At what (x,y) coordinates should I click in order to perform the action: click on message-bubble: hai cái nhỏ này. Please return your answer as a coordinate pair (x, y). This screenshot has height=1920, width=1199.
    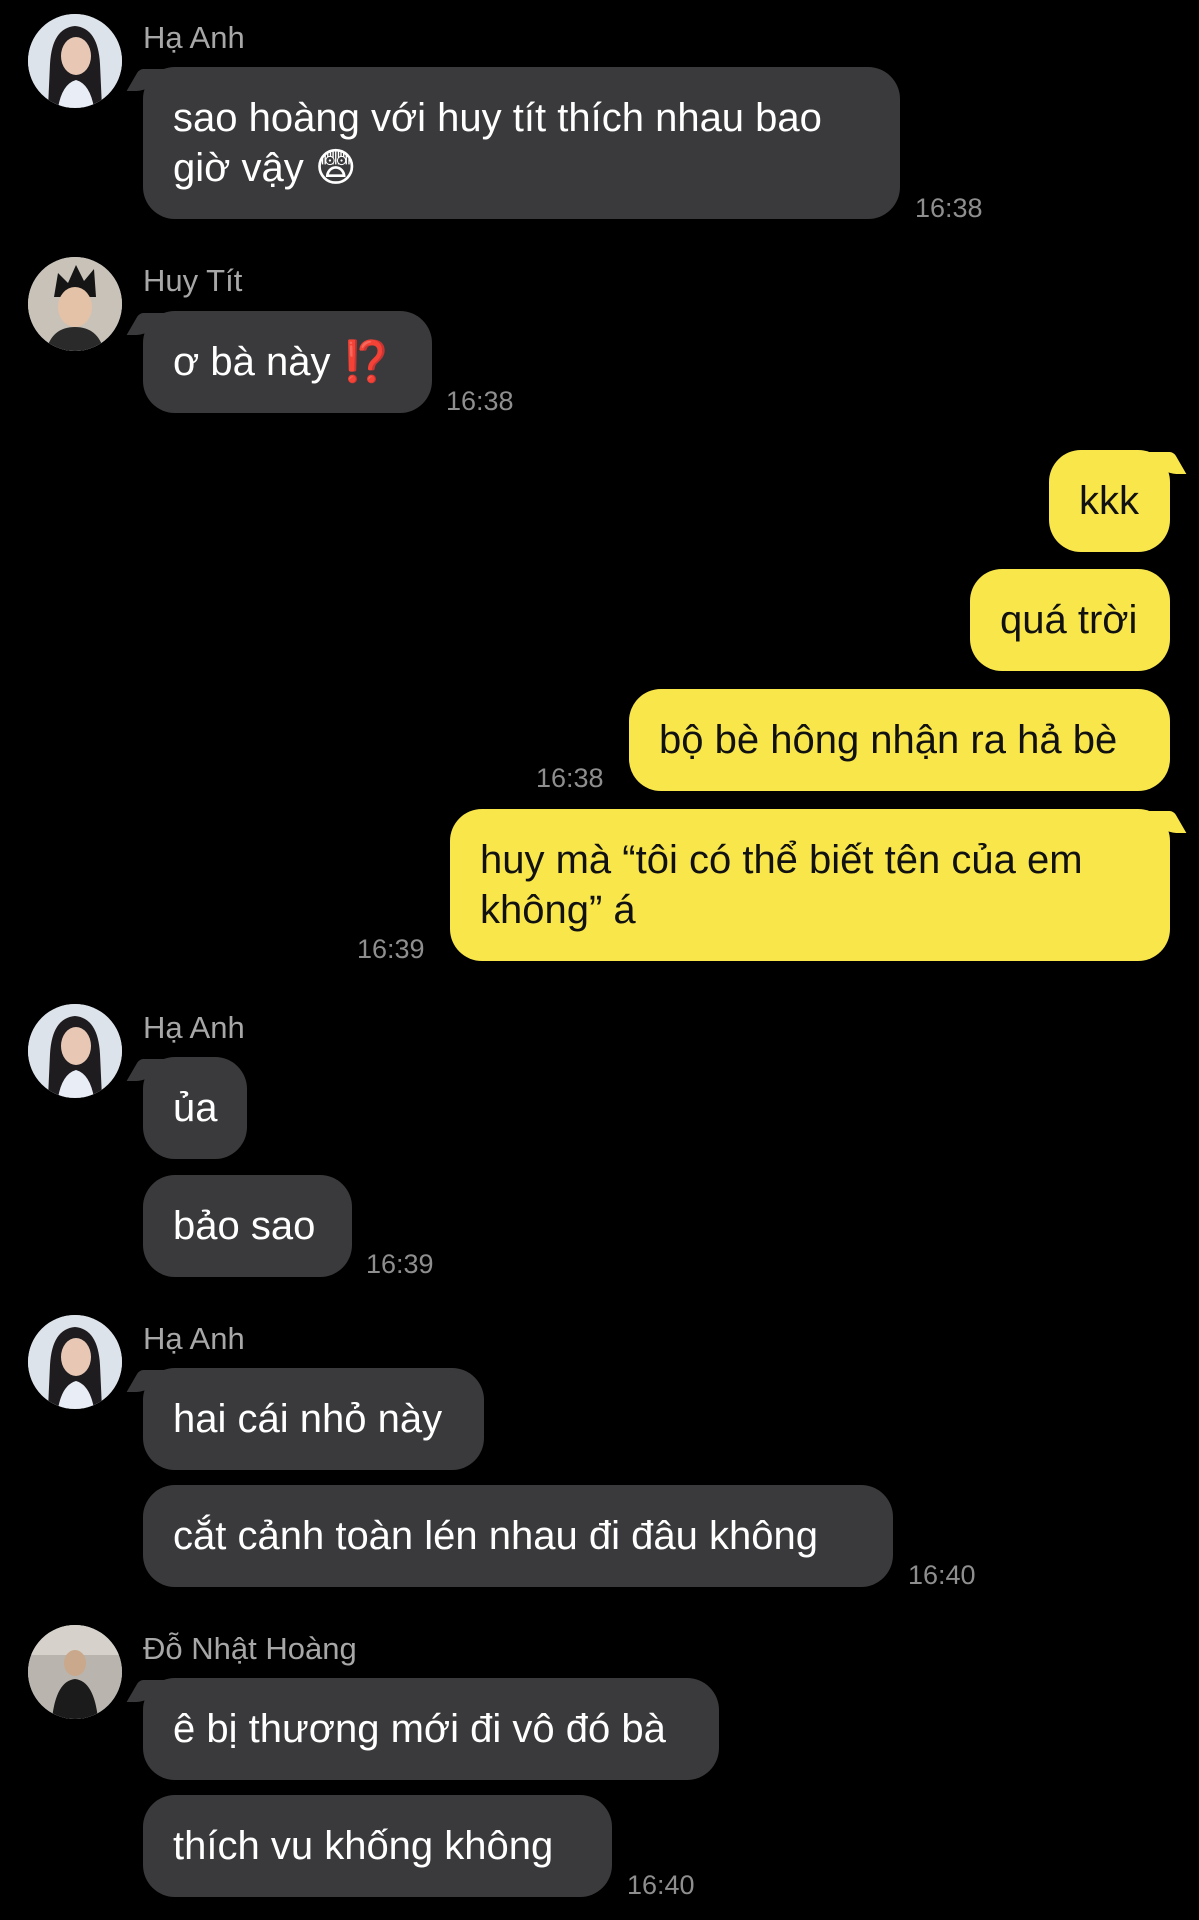
    Looking at the image, I should click on (313, 1419).